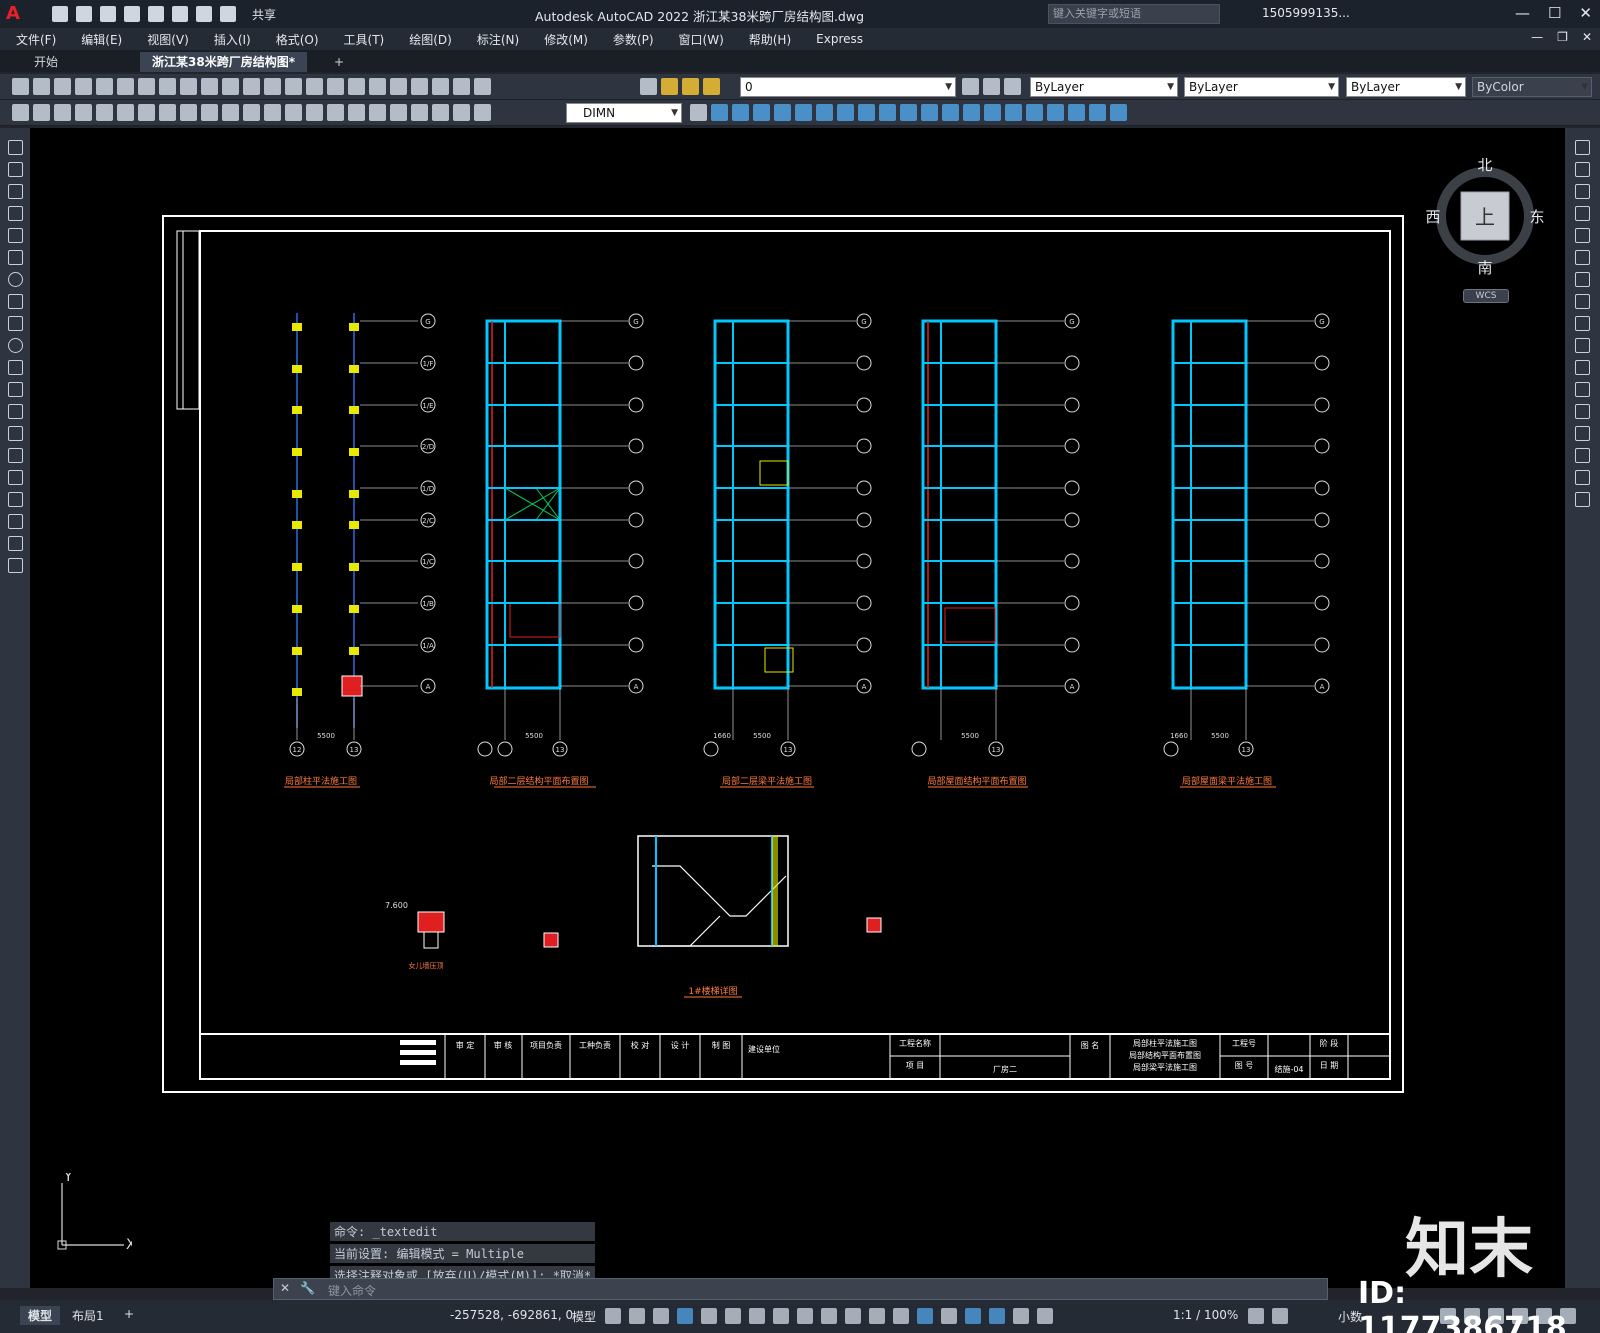 The image size is (1600, 1333). I want to click on solid-i-icon, so click(887, 112).